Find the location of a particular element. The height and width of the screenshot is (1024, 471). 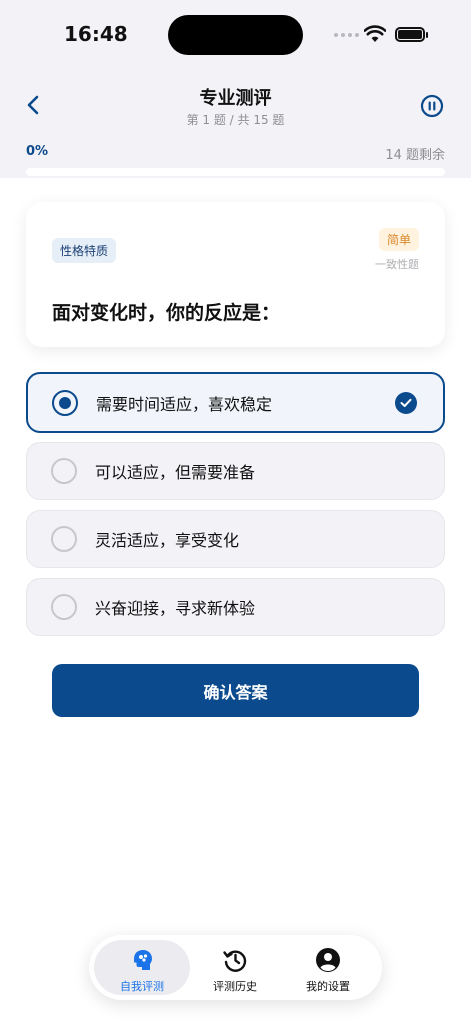

tab-history: 评测历史 is located at coordinates (235, 967).